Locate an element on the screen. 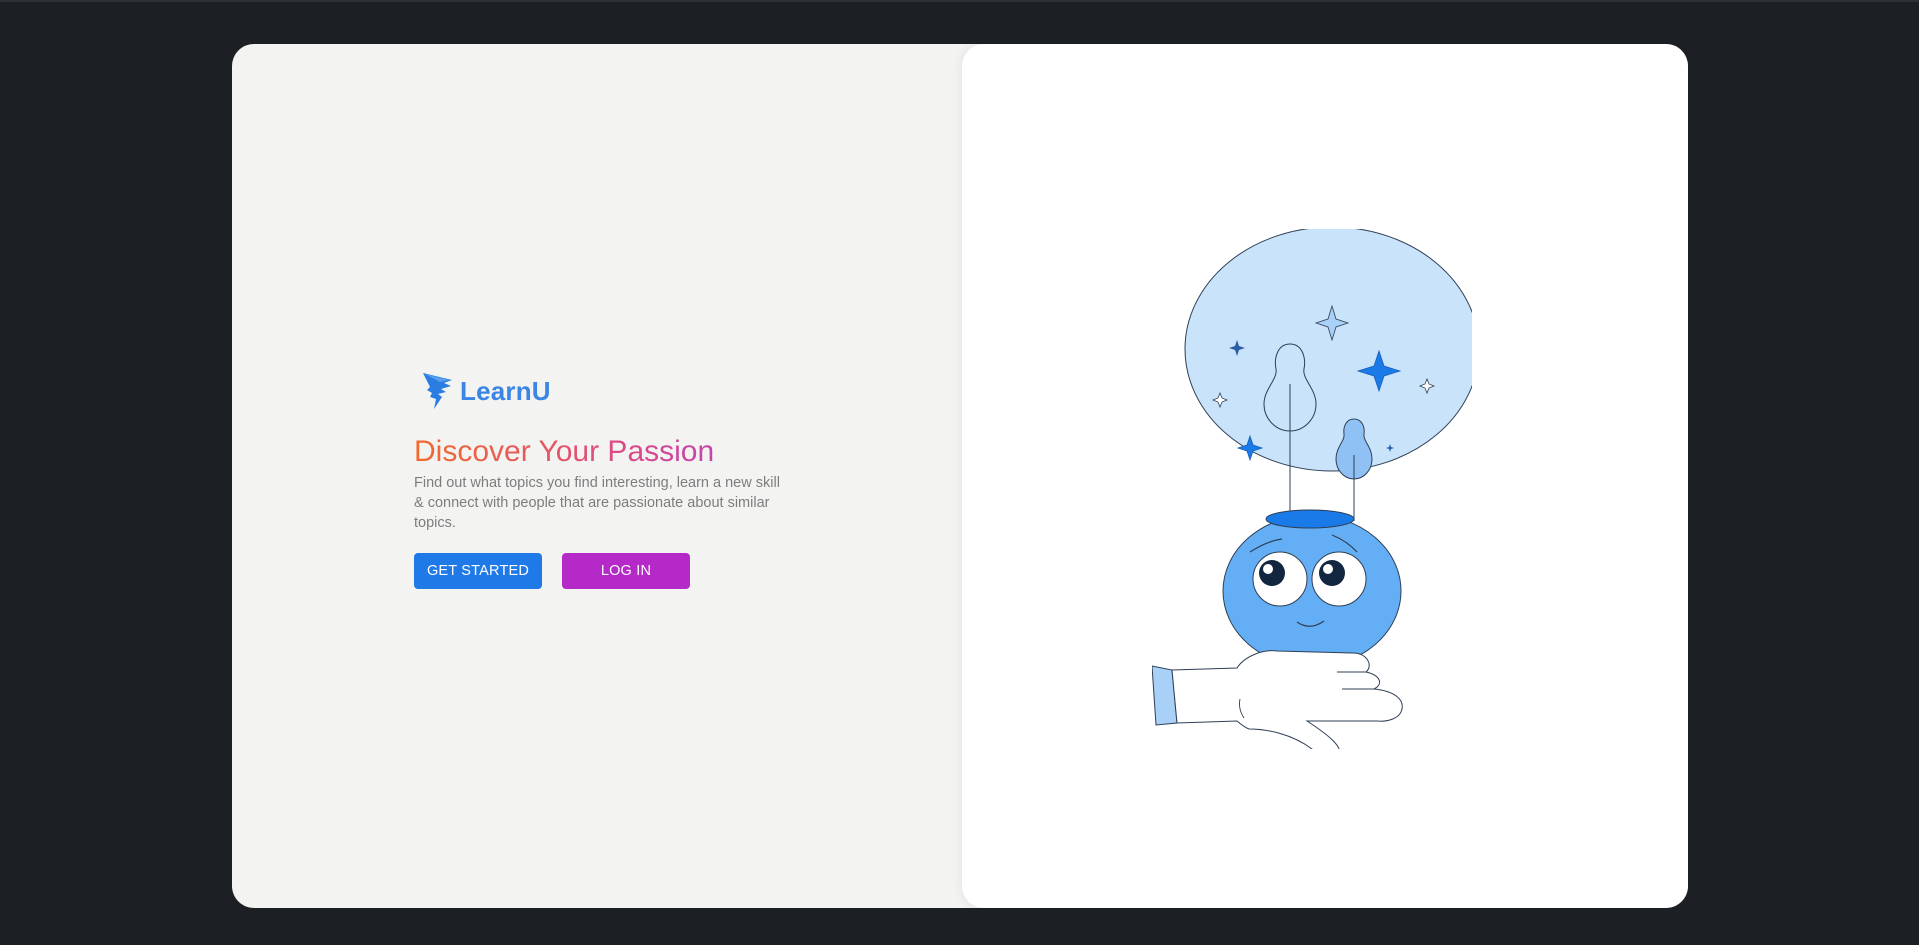 The height and width of the screenshot is (945, 1919). winged-bolt-icon is located at coordinates (437, 391).